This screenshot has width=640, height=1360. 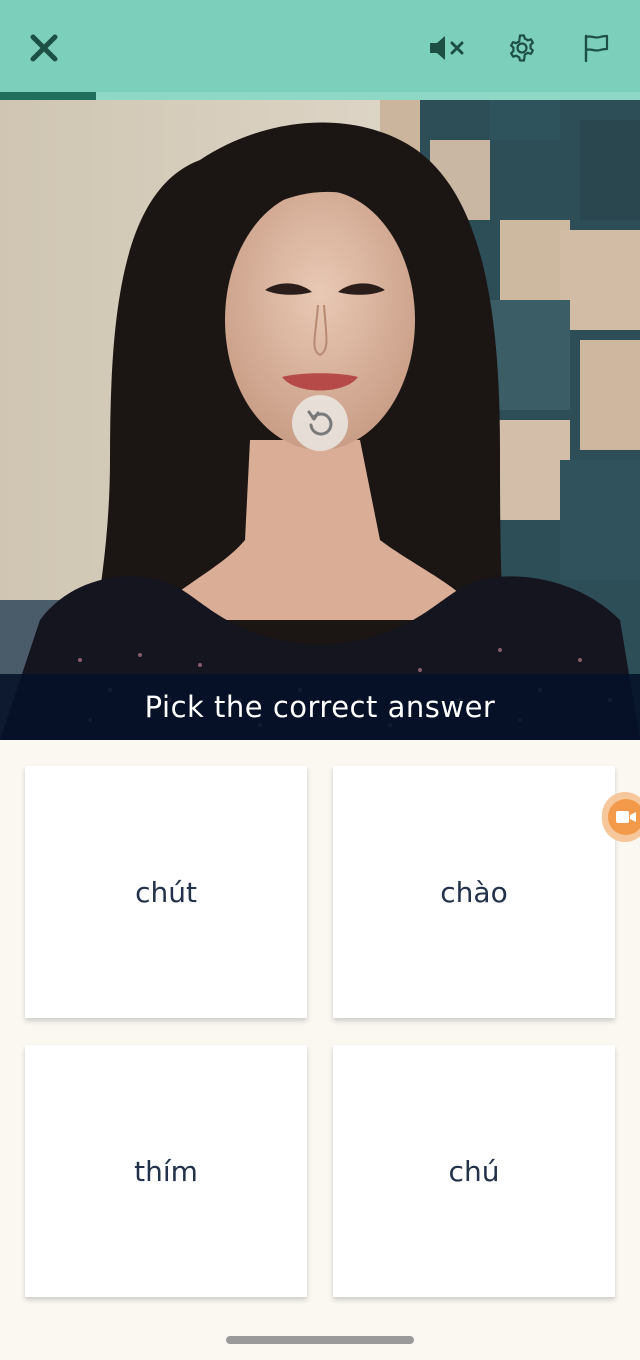 I want to click on answer-label: chào, so click(x=474, y=892).